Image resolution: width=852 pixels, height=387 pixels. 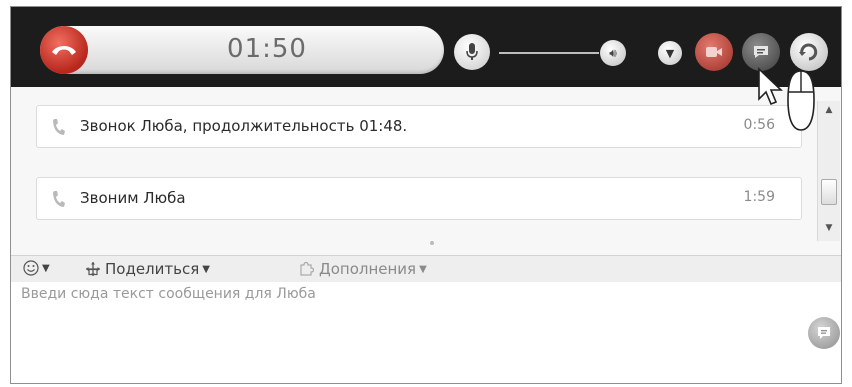 I want to click on volume-slider-handle: 🔊︎, so click(x=613, y=53).